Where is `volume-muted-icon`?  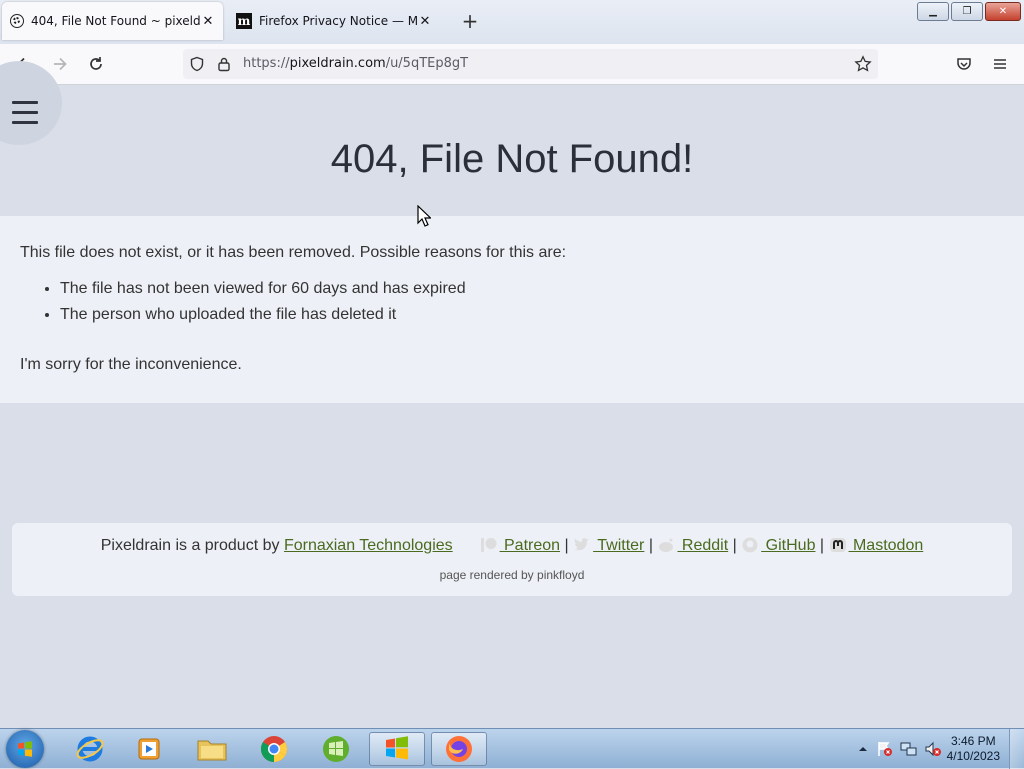
volume-muted-icon is located at coordinates (933, 749).